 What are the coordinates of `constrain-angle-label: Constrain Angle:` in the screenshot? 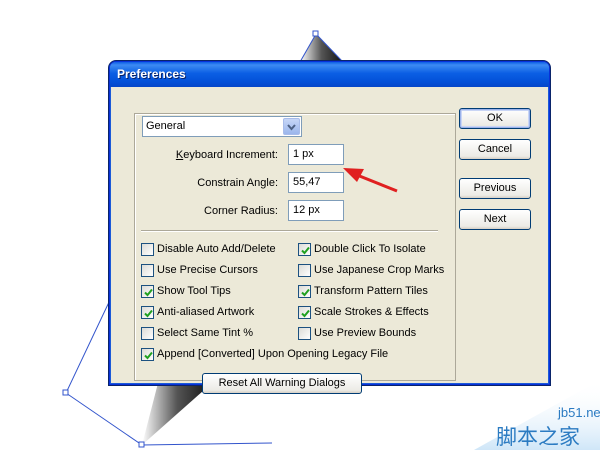 It's located at (237, 183).